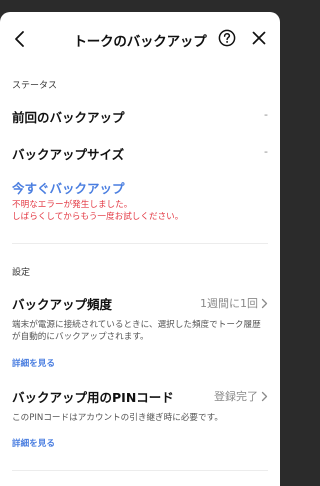 This screenshot has width=320, height=486. I want to click on backup-frequency-value-wrap: 1週間に1回, so click(234, 303).